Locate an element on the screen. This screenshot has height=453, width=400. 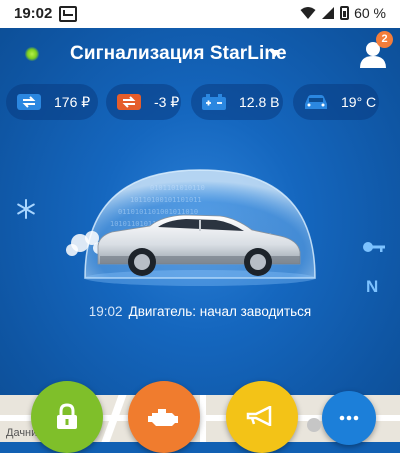
balance-negative-icon is located at coordinates (129, 102).